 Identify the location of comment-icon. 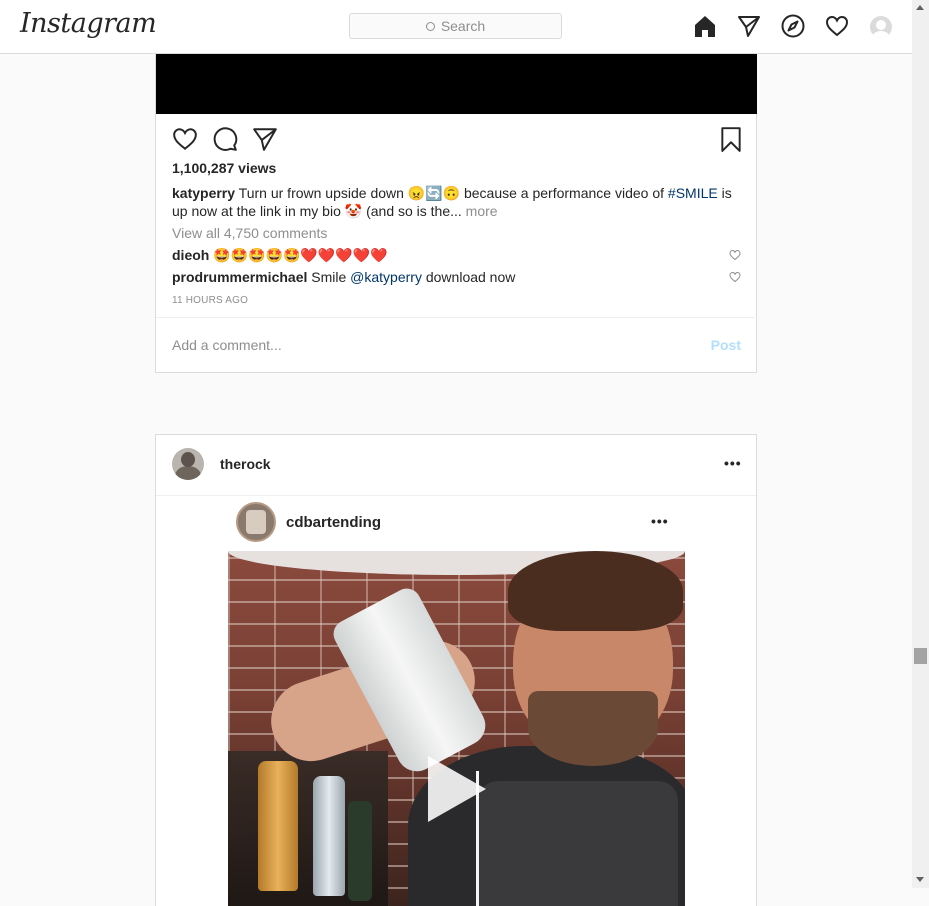
(225, 139).